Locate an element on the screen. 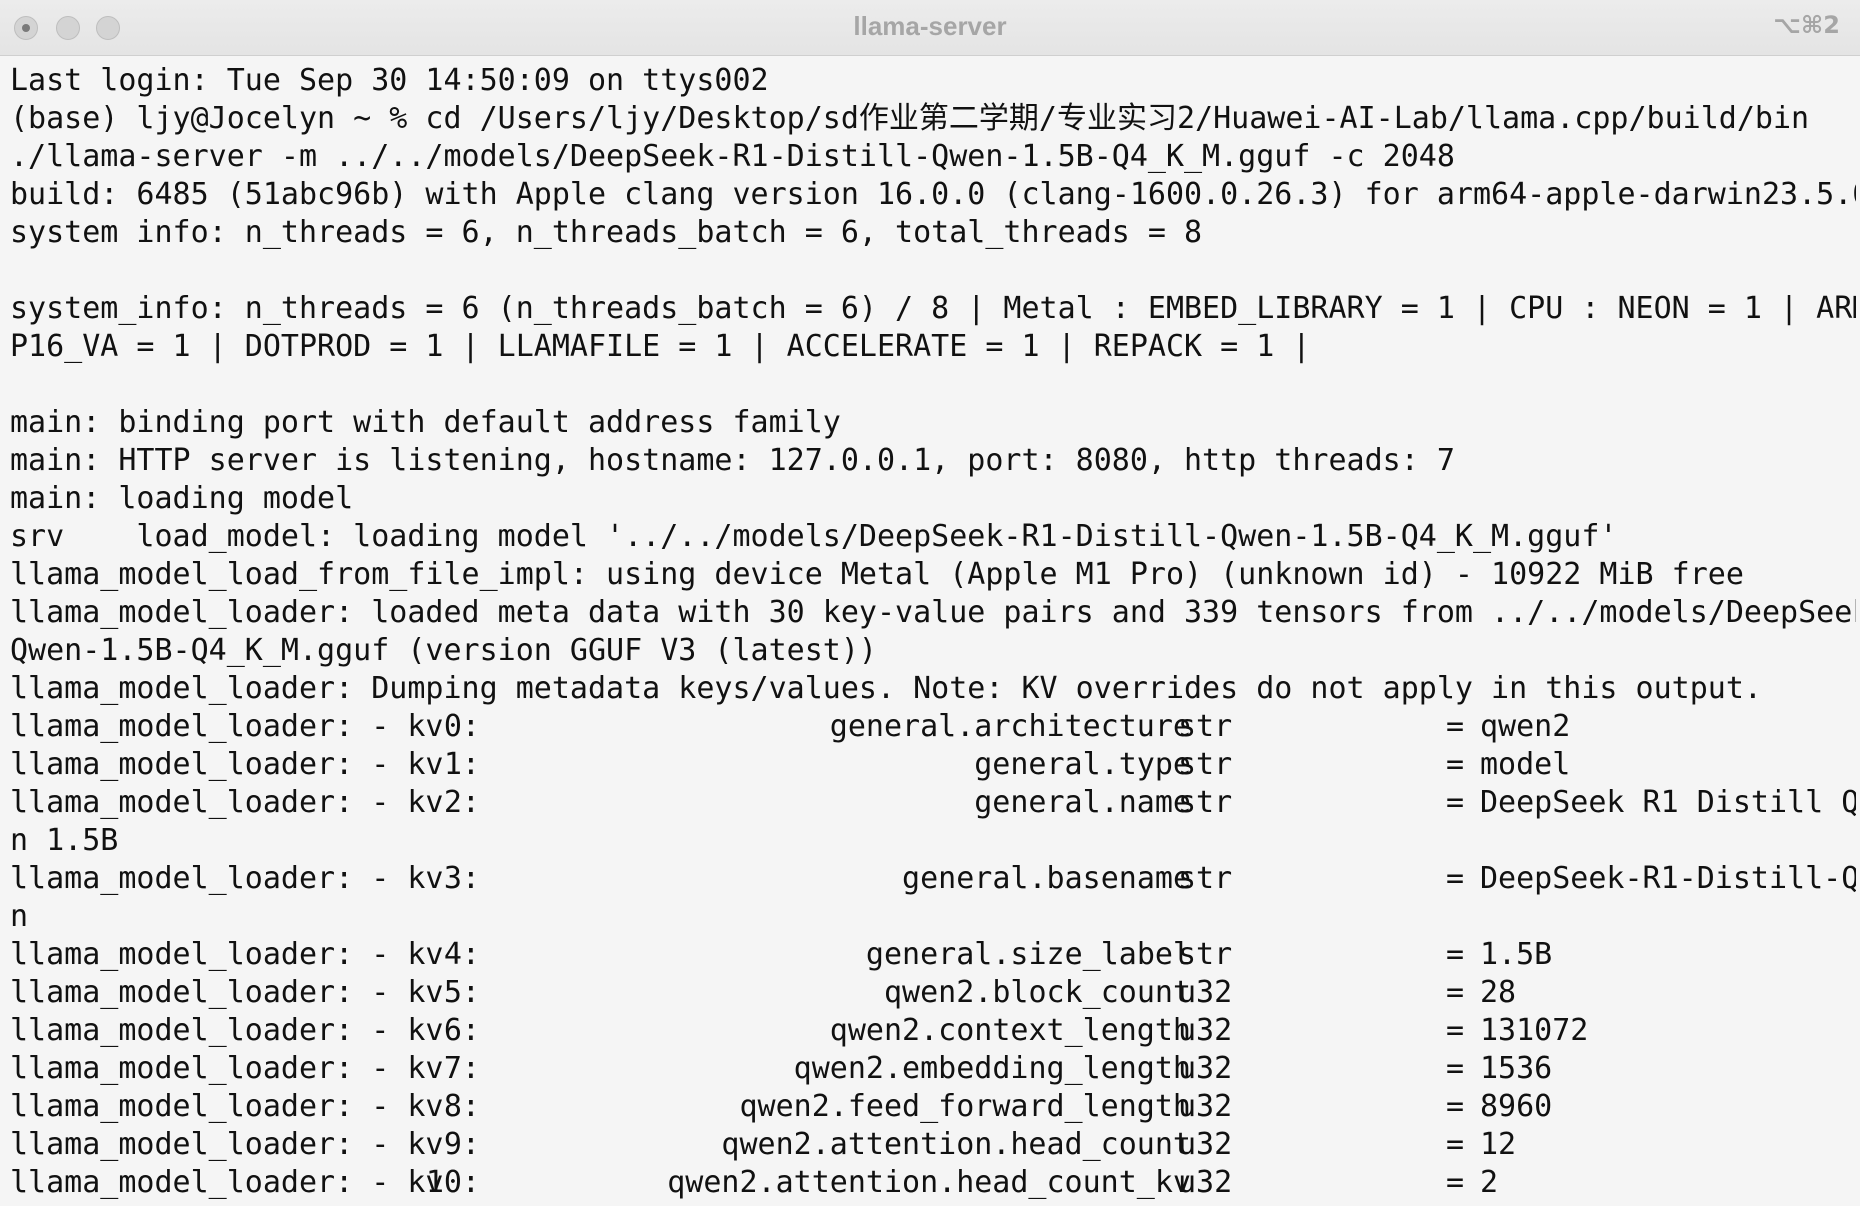 Image resolution: width=1860 pixels, height=1206 pixels. kv-key: general.basename is located at coordinates (1046, 878).